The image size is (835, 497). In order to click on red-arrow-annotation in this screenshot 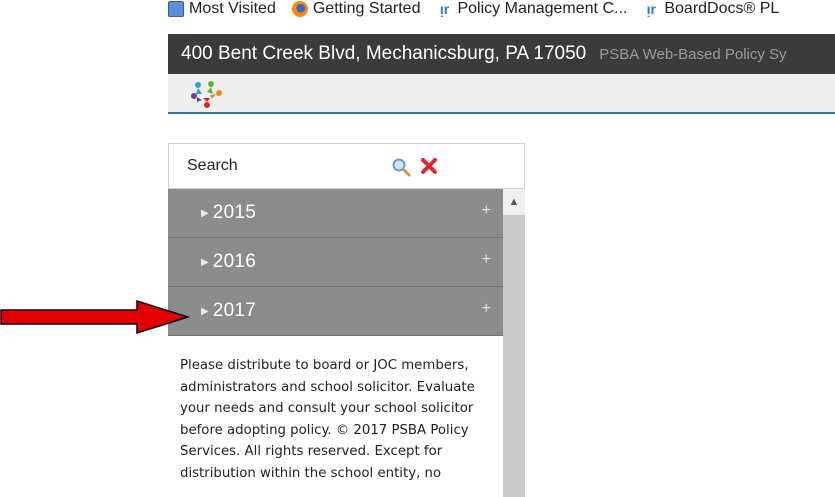, I will do `click(95, 317)`.